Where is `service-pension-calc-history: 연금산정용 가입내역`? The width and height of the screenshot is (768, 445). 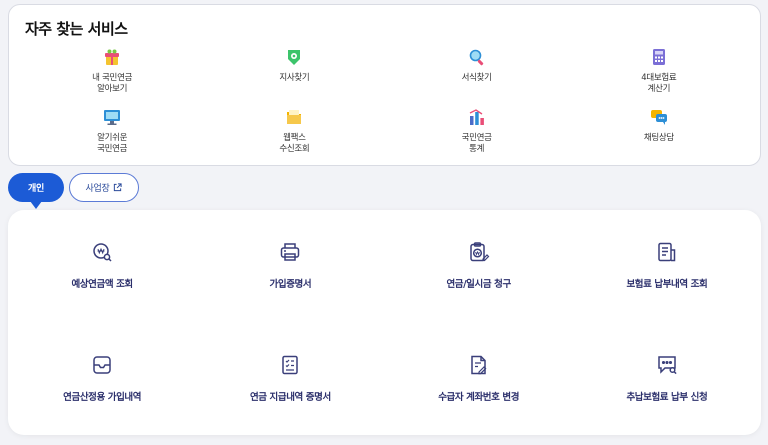
service-pension-calc-history: 연금산정용 가입내역 is located at coordinates (102, 379).